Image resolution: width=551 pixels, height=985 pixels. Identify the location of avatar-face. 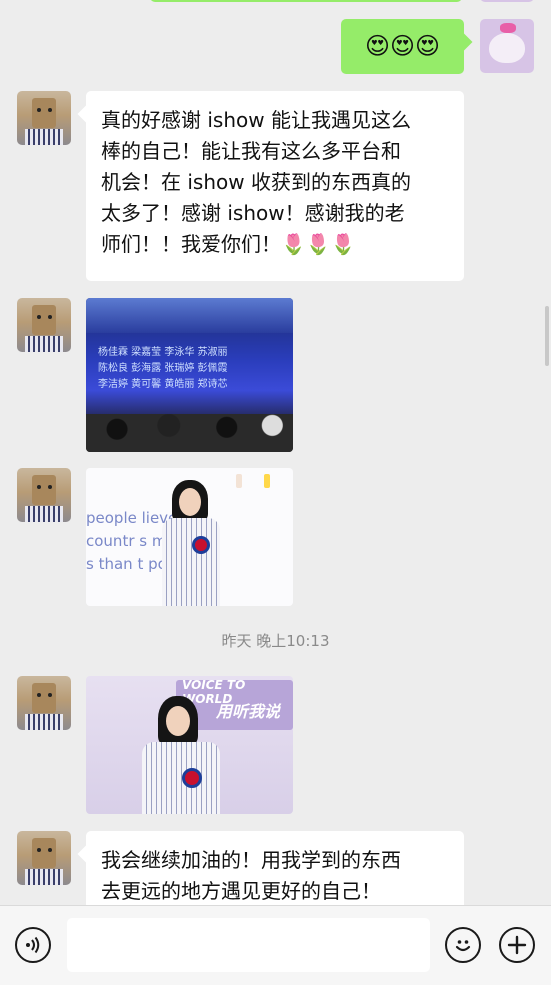
(507, 48).